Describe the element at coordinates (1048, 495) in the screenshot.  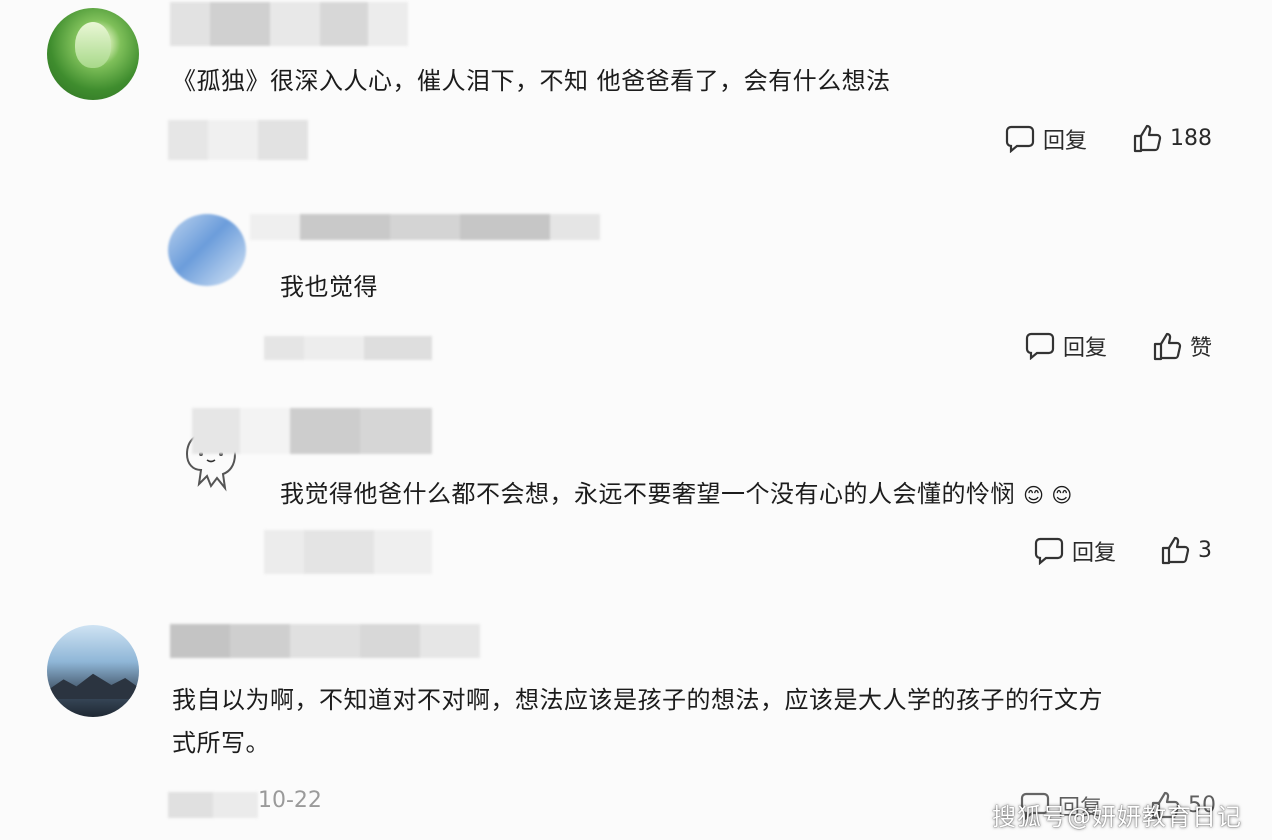
I see `emoji: 😊 😊` at that location.